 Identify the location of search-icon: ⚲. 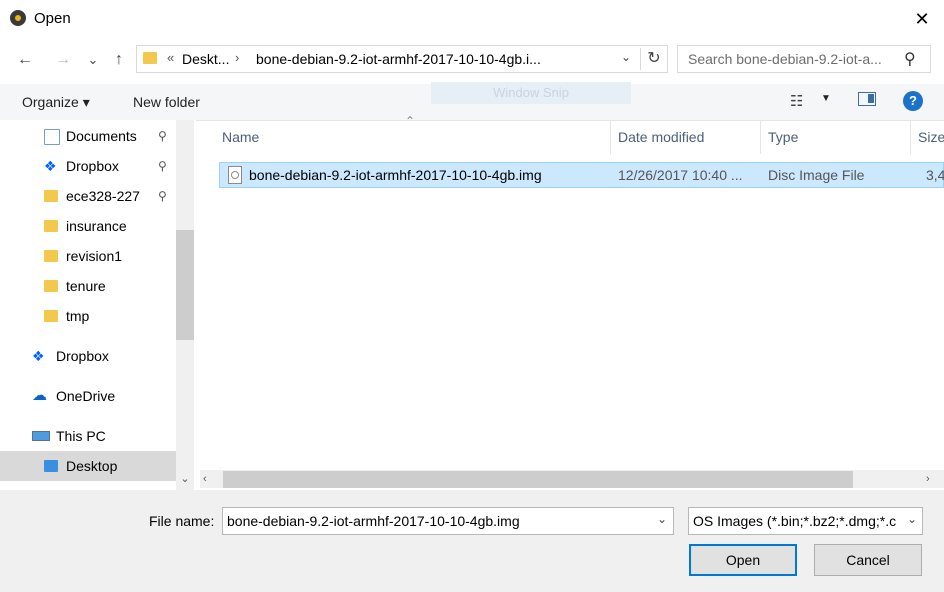
(910, 59).